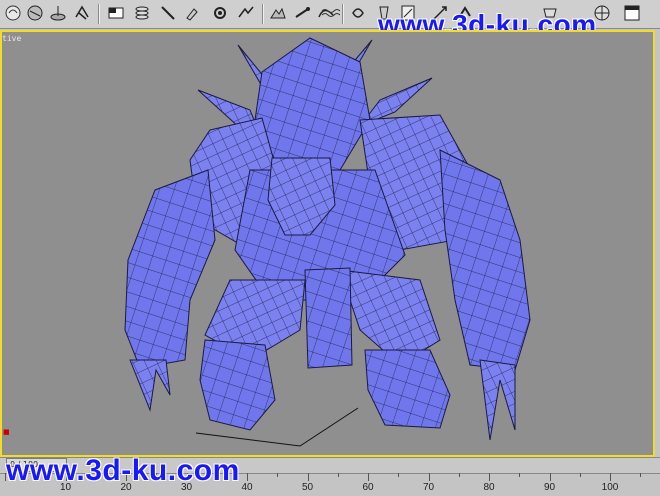  I want to click on arm-right, so click(485, 260).